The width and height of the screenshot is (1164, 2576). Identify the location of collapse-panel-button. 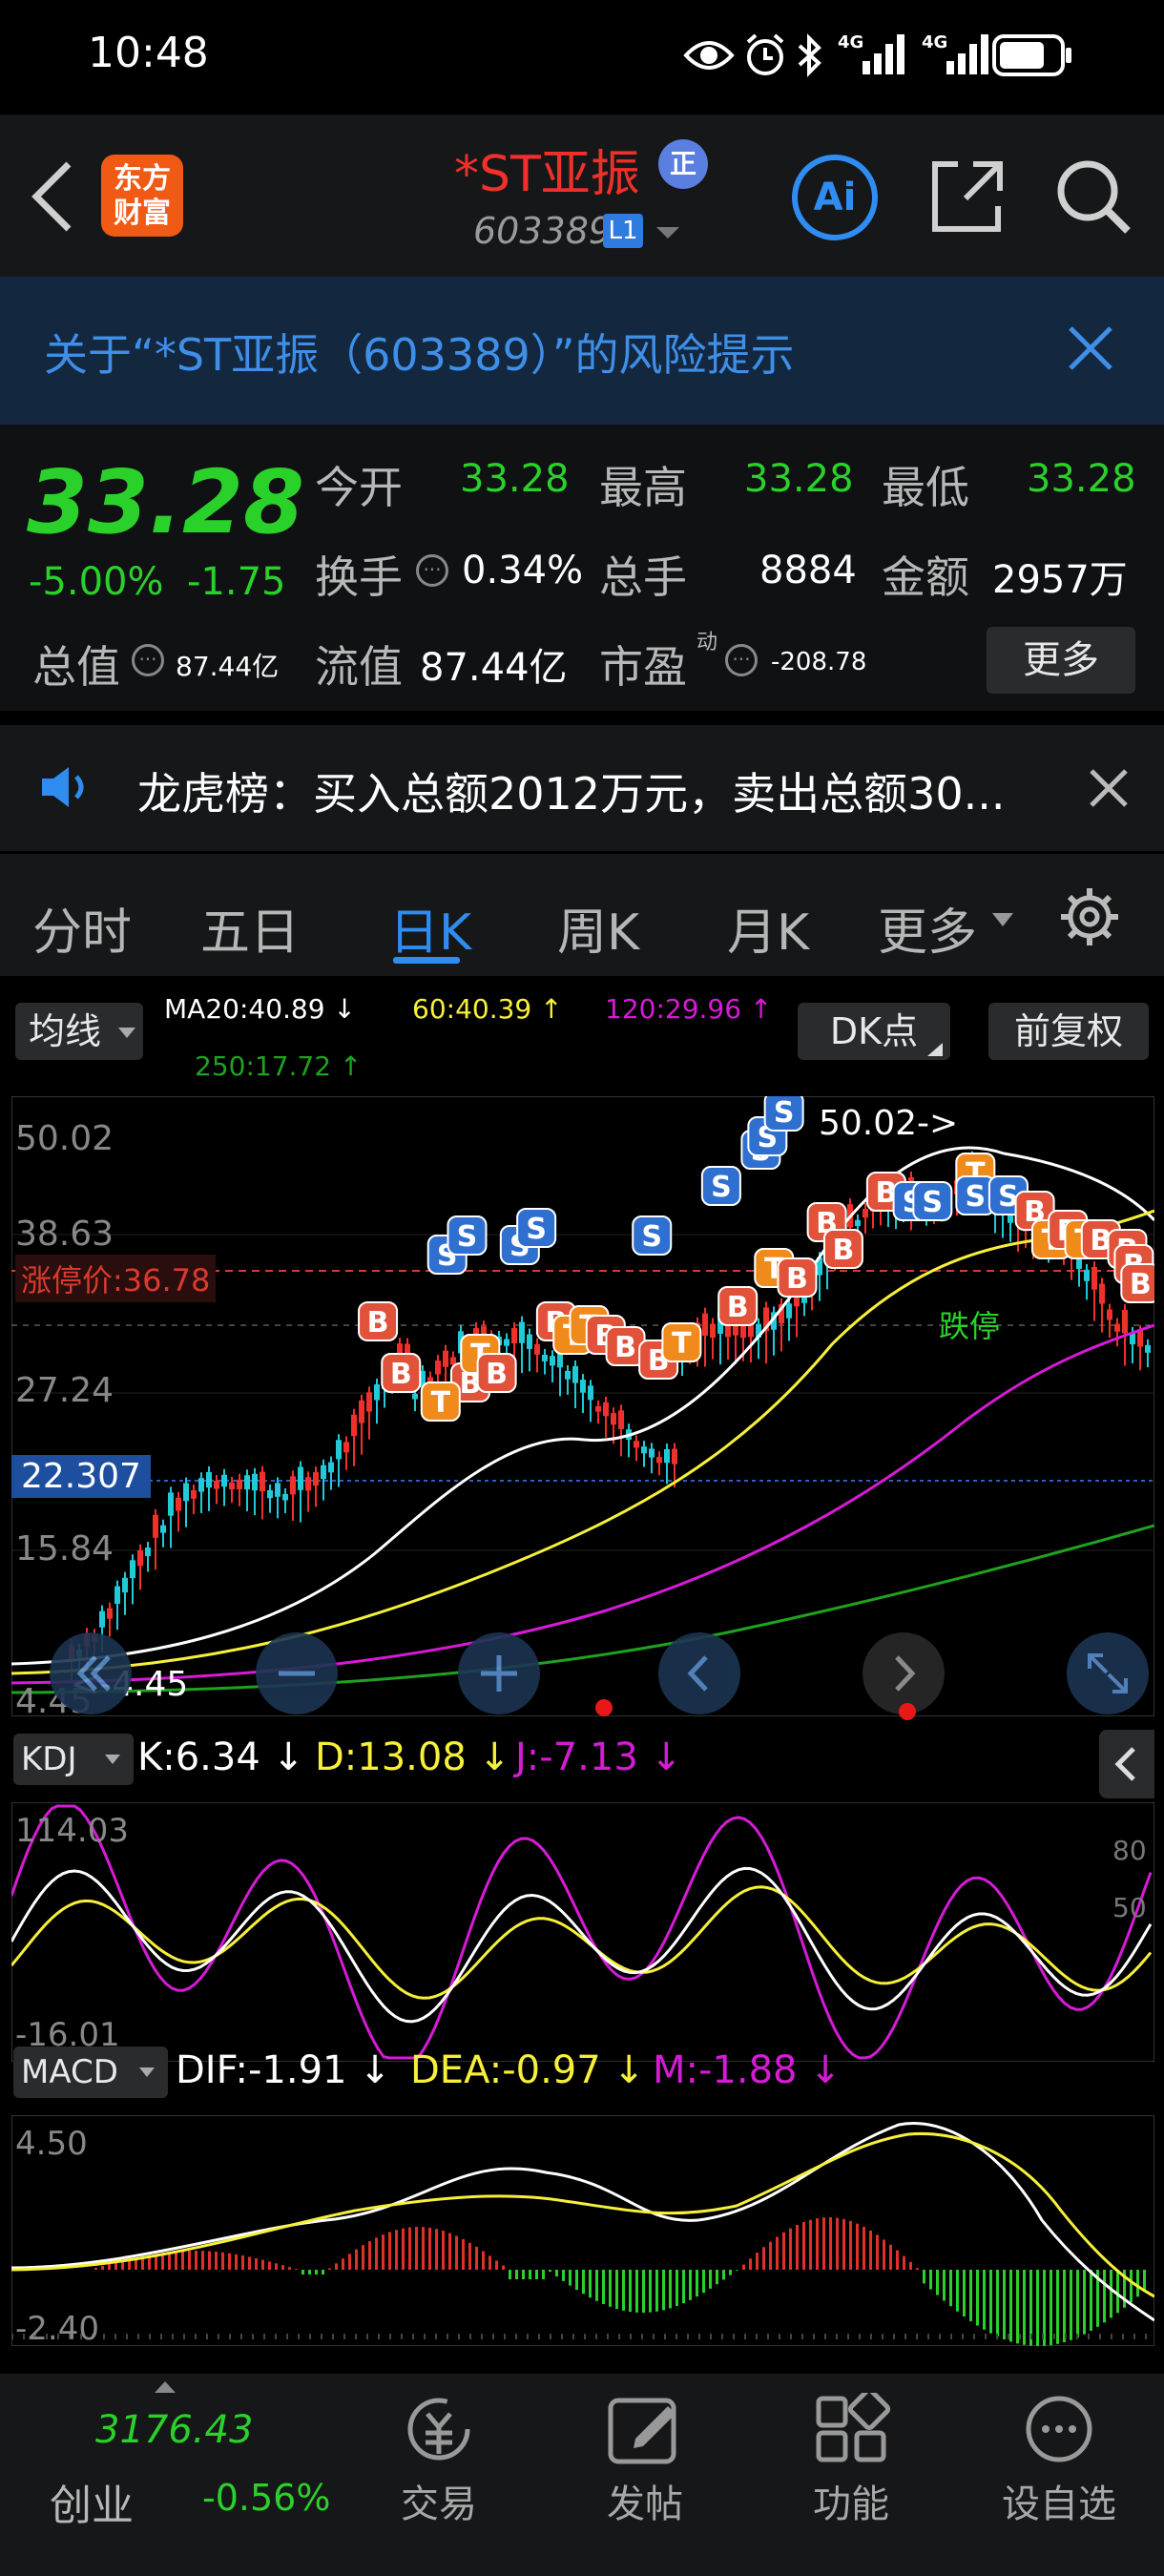
(1126, 1764).